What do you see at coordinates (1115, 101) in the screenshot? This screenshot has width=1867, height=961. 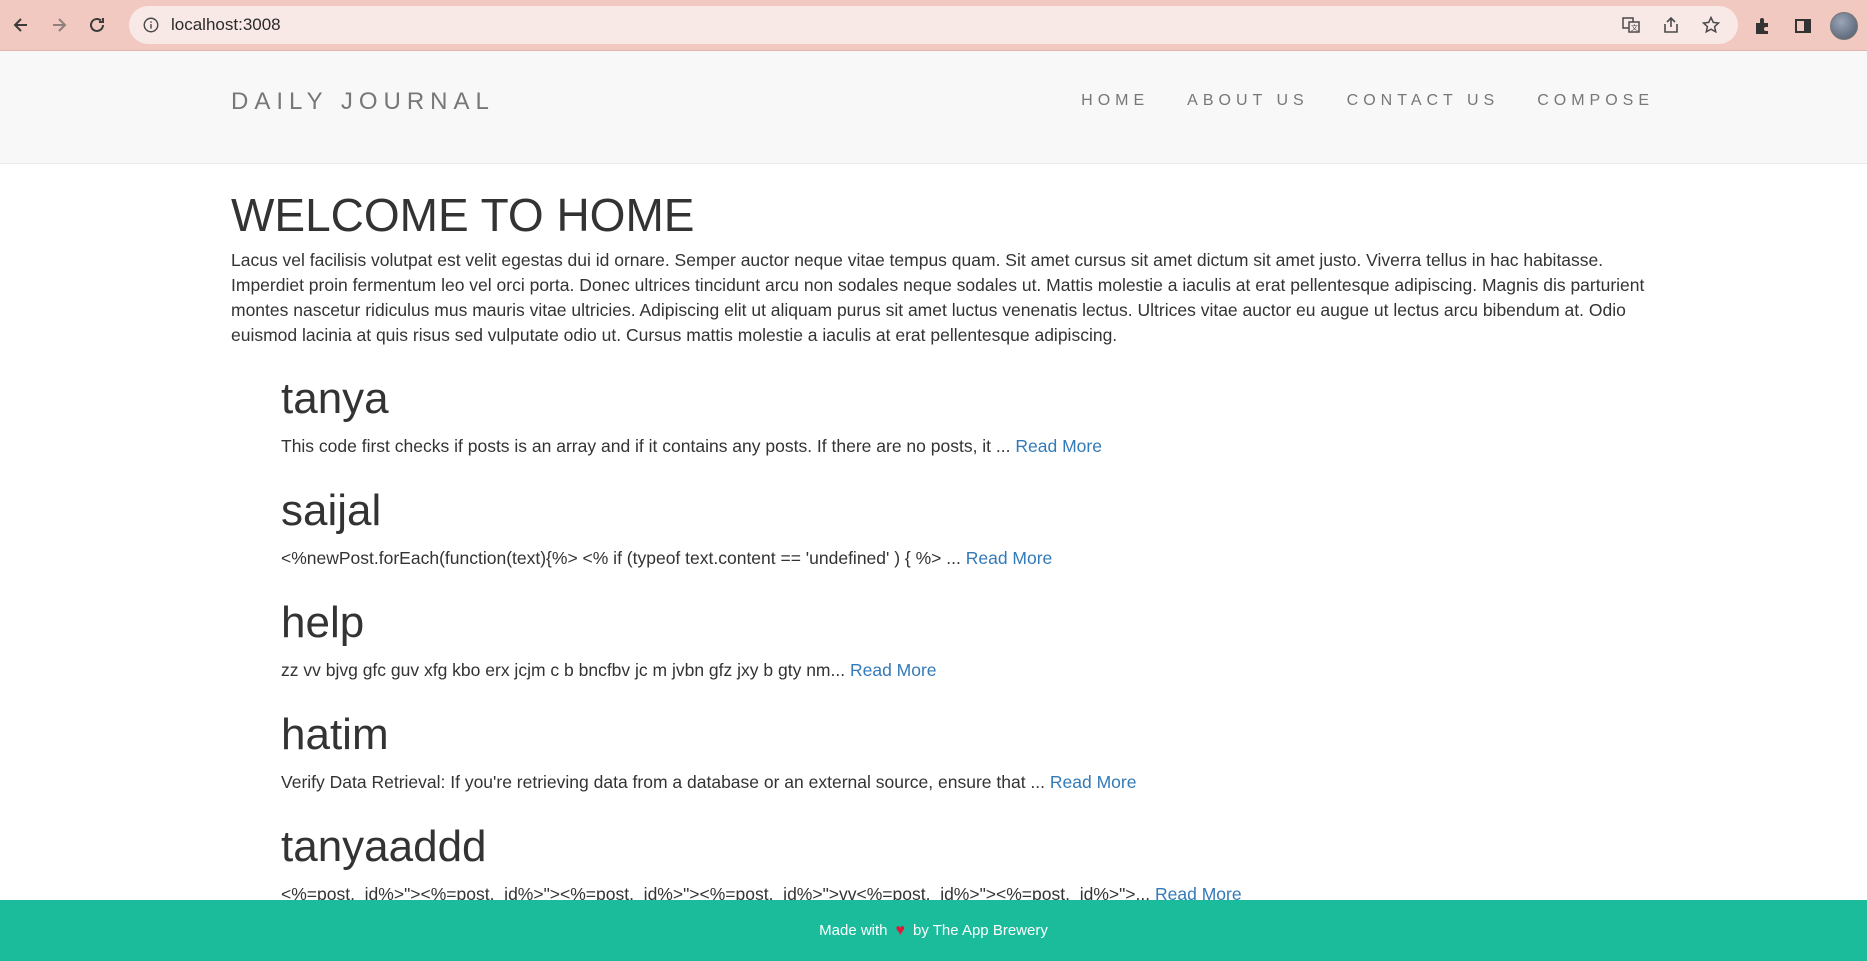 I see `nav-home: HOME` at bounding box center [1115, 101].